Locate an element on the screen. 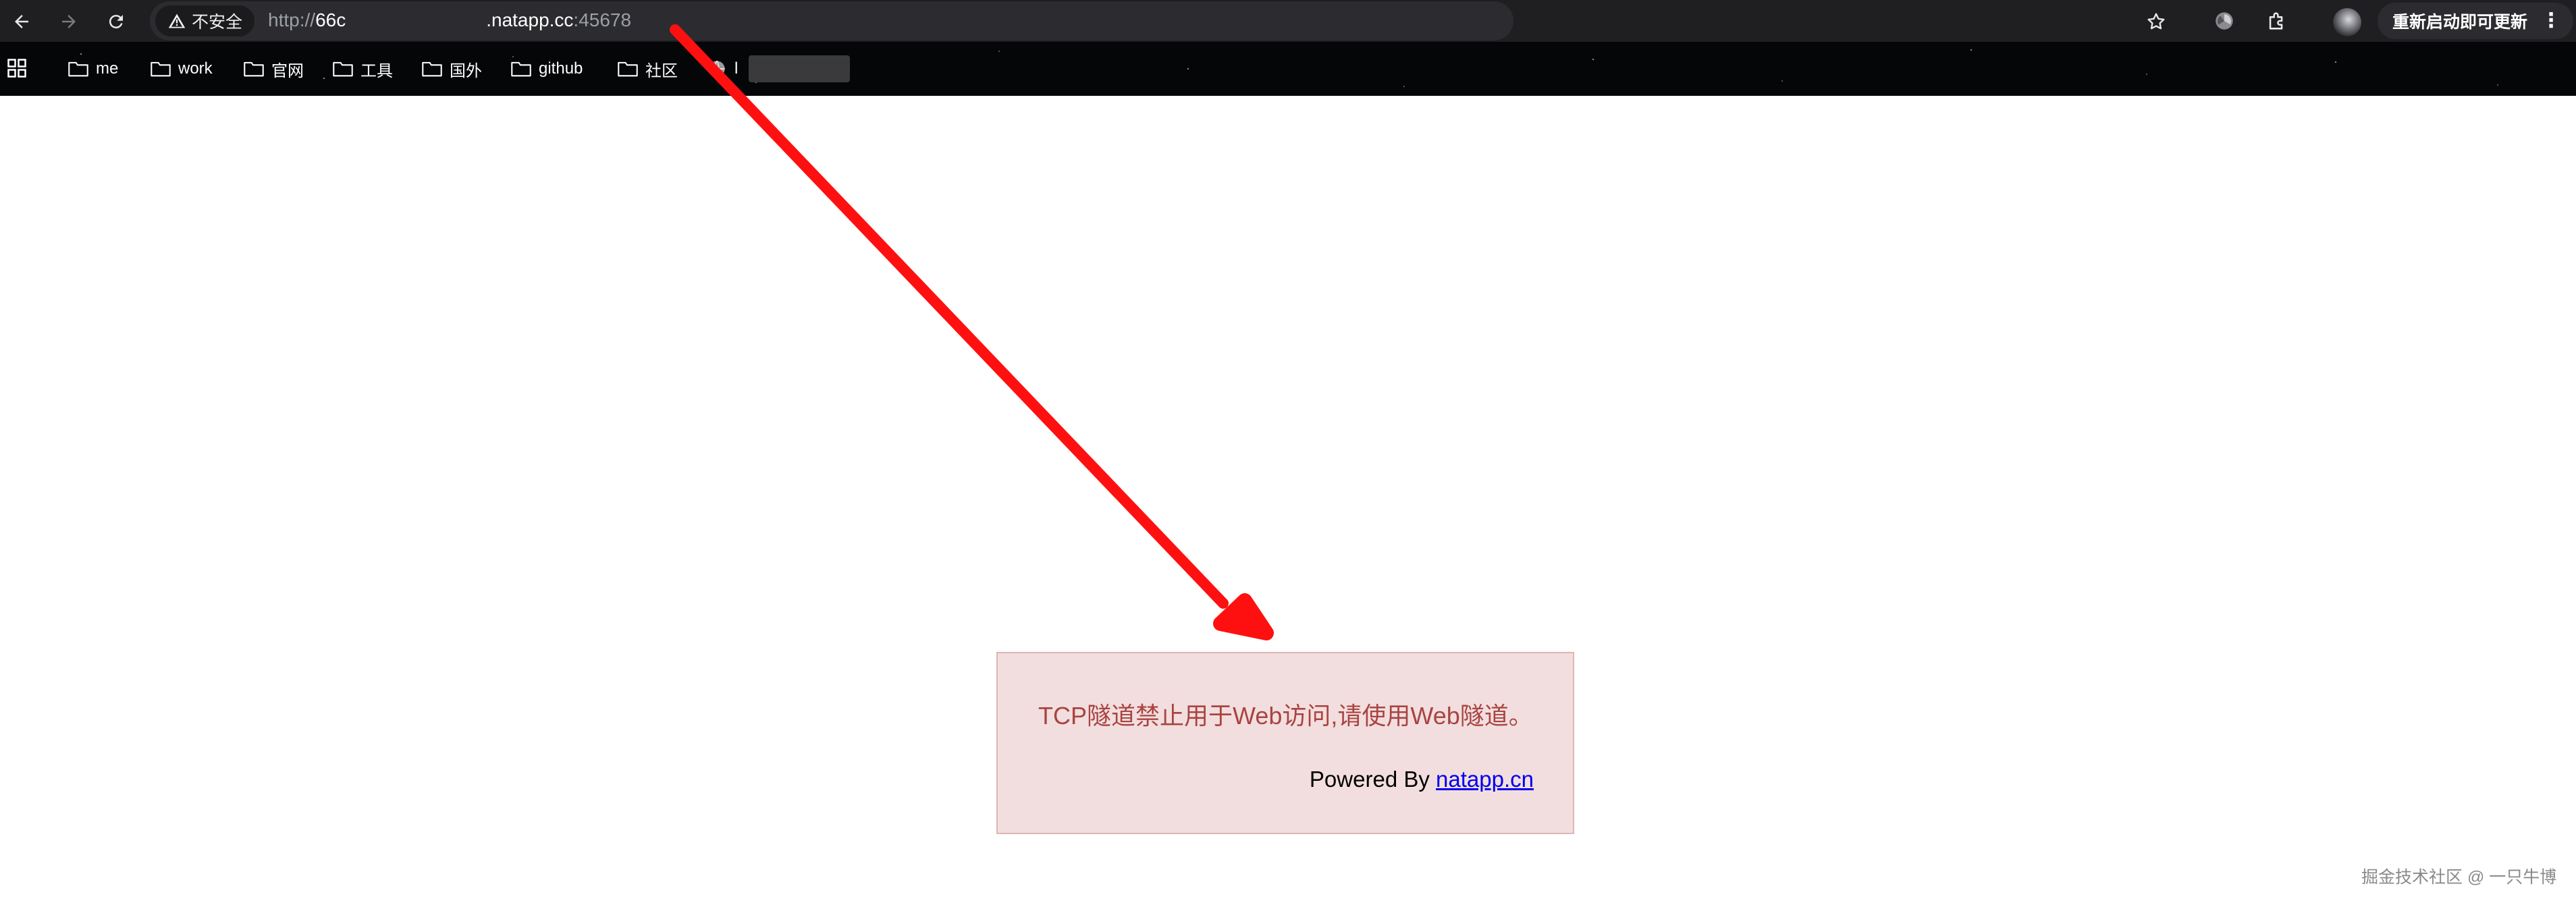  bookmark-folder-foreign: 国外 is located at coordinates (451, 69).